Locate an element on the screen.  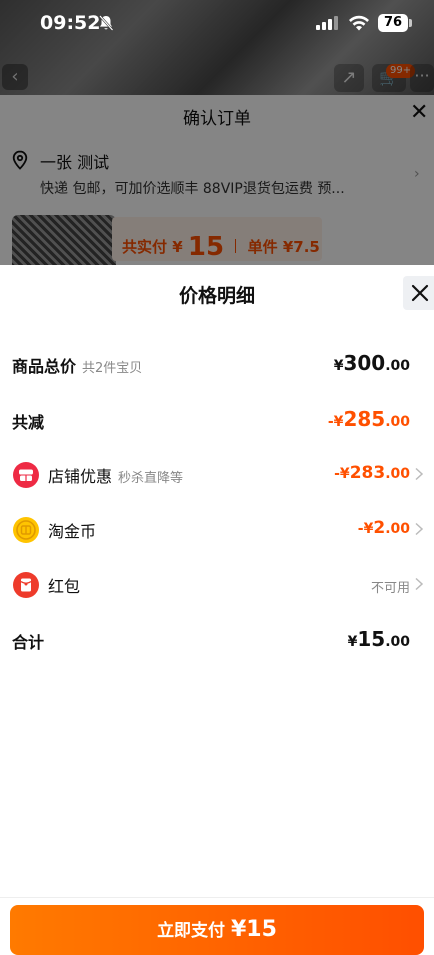
wifi-icon is located at coordinates (359, 23).